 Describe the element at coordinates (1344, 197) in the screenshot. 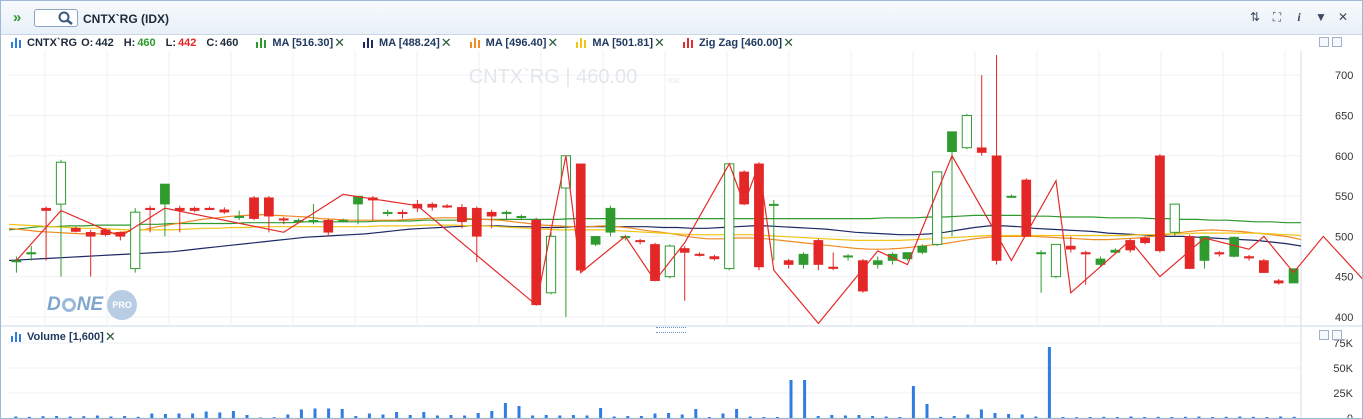

I see `price-tick-label: 550` at that location.